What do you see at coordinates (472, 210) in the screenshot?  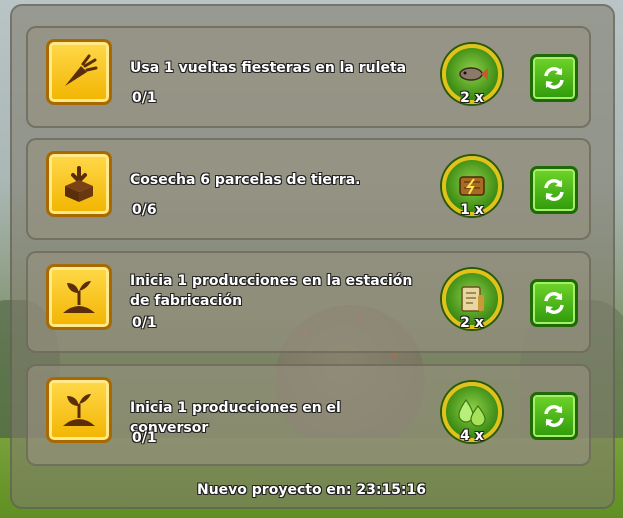 I see `reward-quantity: 1 x` at bounding box center [472, 210].